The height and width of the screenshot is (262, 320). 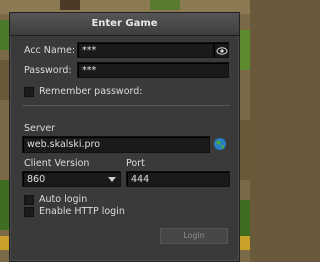 What do you see at coordinates (29, 212) in the screenshot?
I see `enable-http-login-checkbox` at bounding box center [29, 212].